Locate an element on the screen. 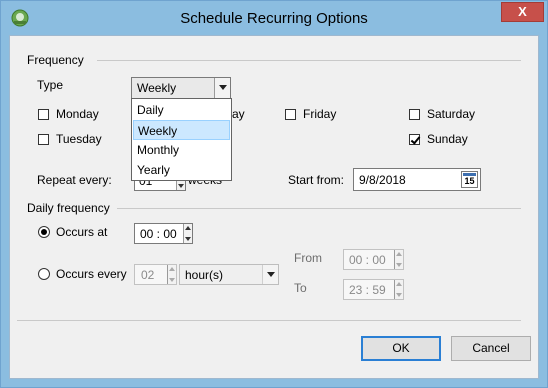 This screenshot has height=388, width=548. occurs-at-spinner is located at coordinates (187, 233).